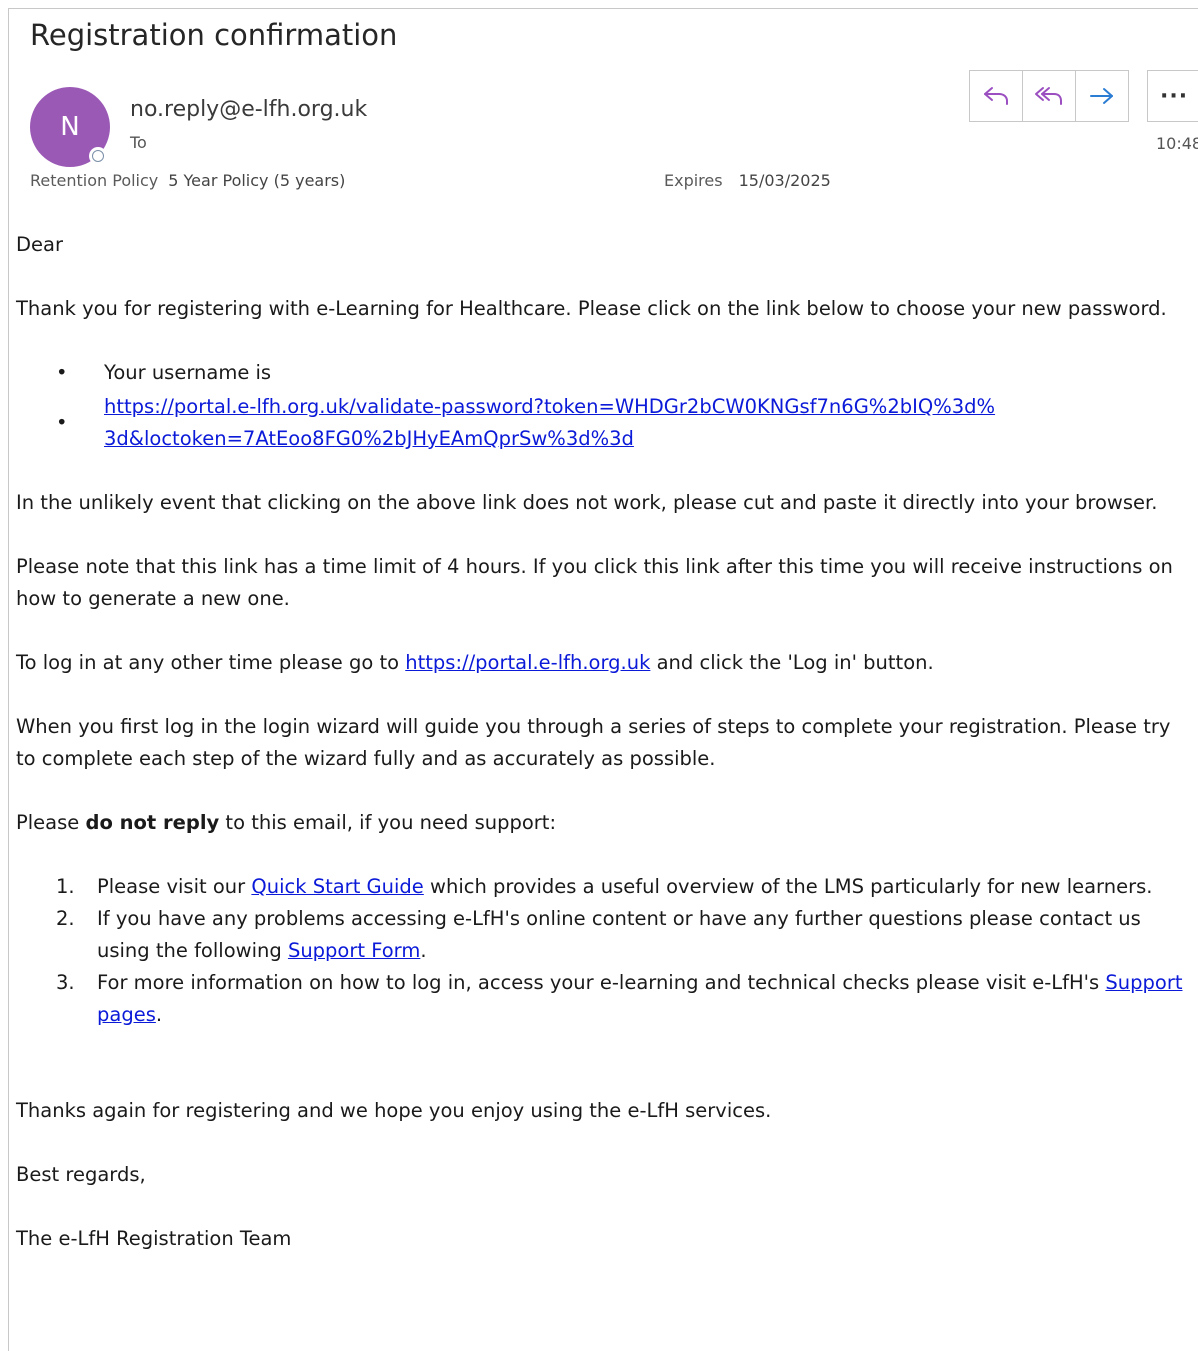 This screenshot has width=1198, height=1351. I want to click on reply-all-button, so click(1049, 96).